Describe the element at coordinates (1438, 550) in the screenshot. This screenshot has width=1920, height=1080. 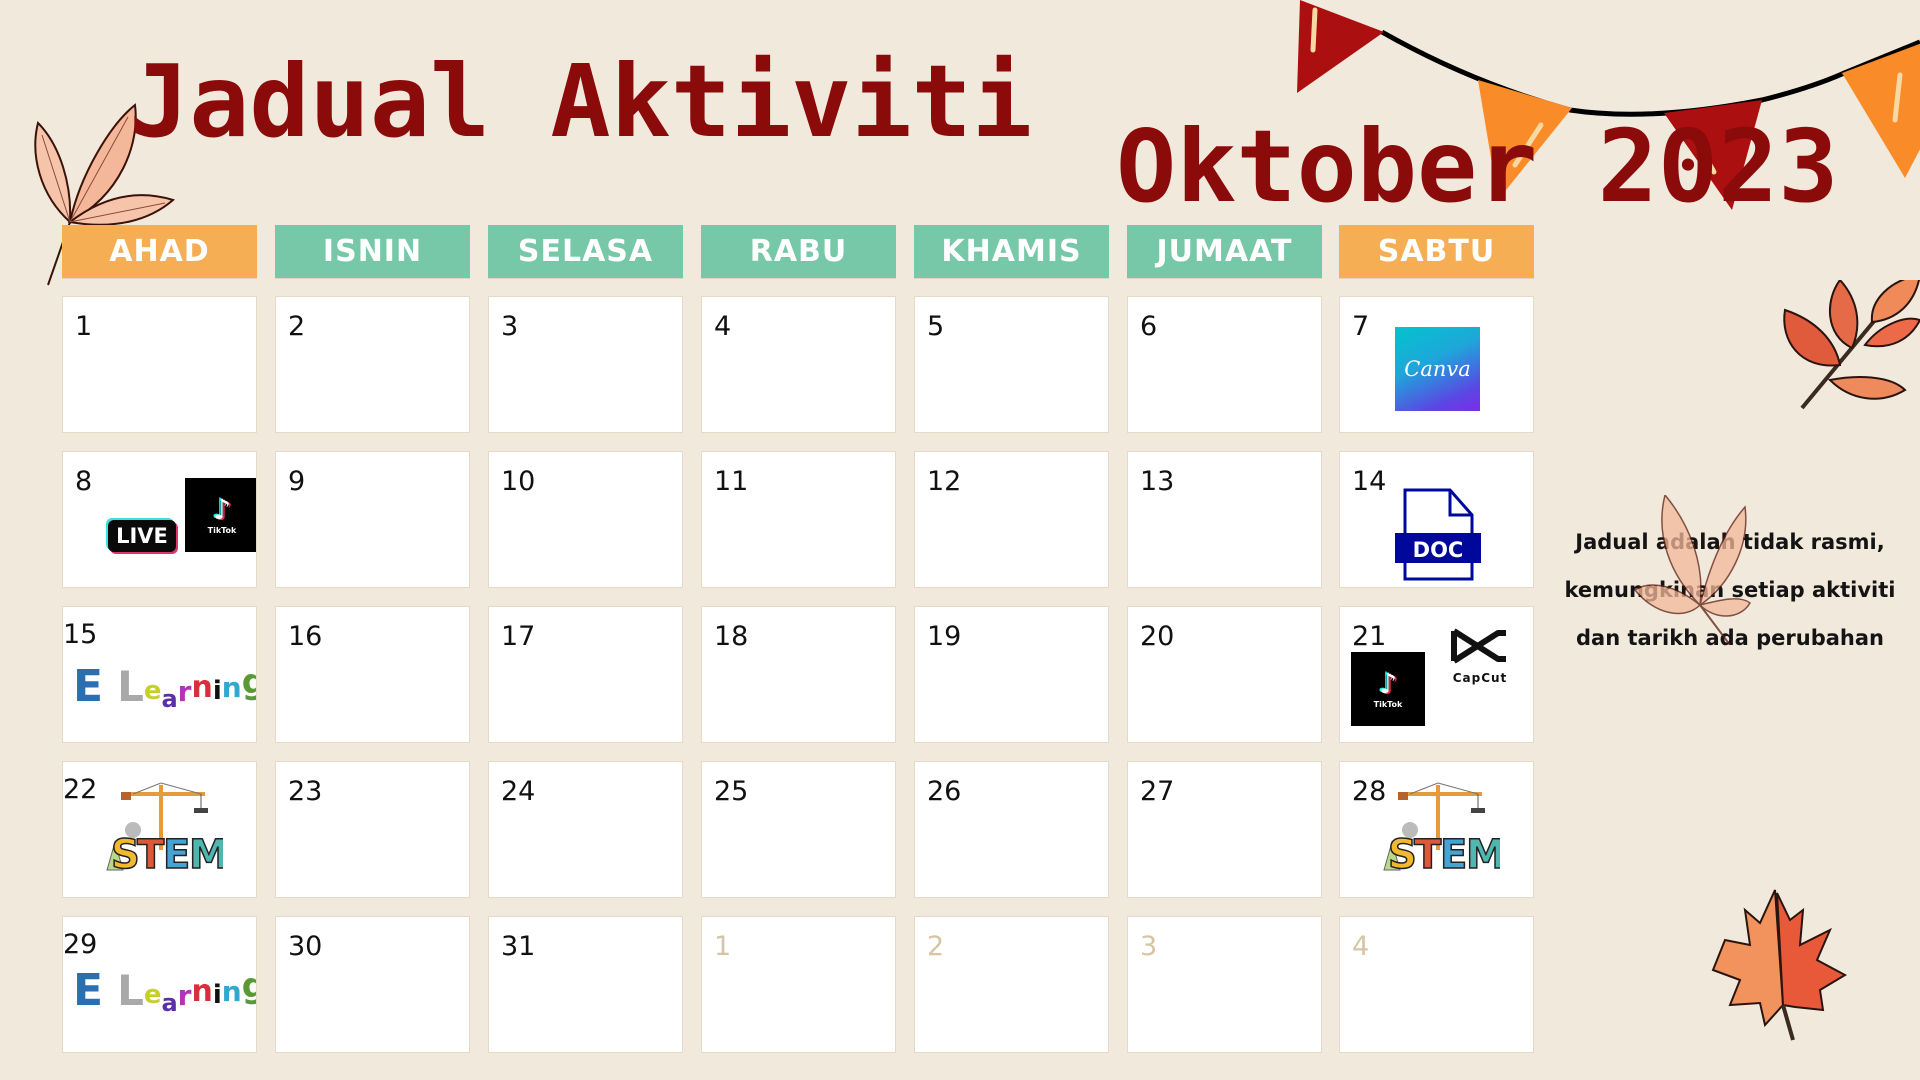
I see `doc-label: DOC` at that location.